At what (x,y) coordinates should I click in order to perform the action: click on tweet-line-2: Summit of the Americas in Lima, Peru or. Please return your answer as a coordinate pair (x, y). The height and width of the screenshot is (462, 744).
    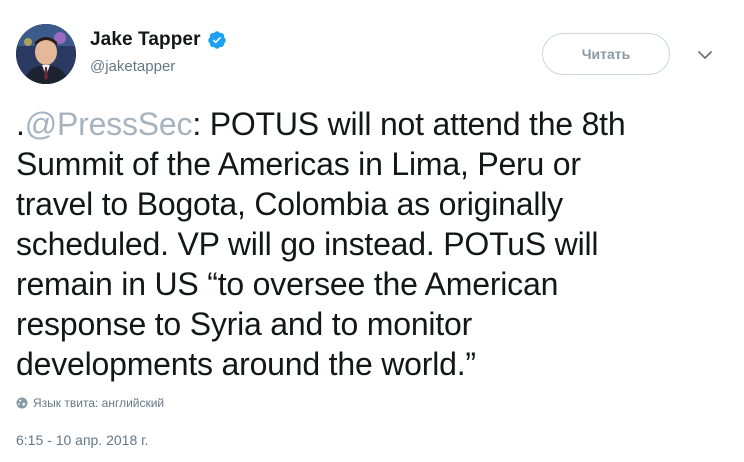
    Looking at the image, I should click on (298, 164).